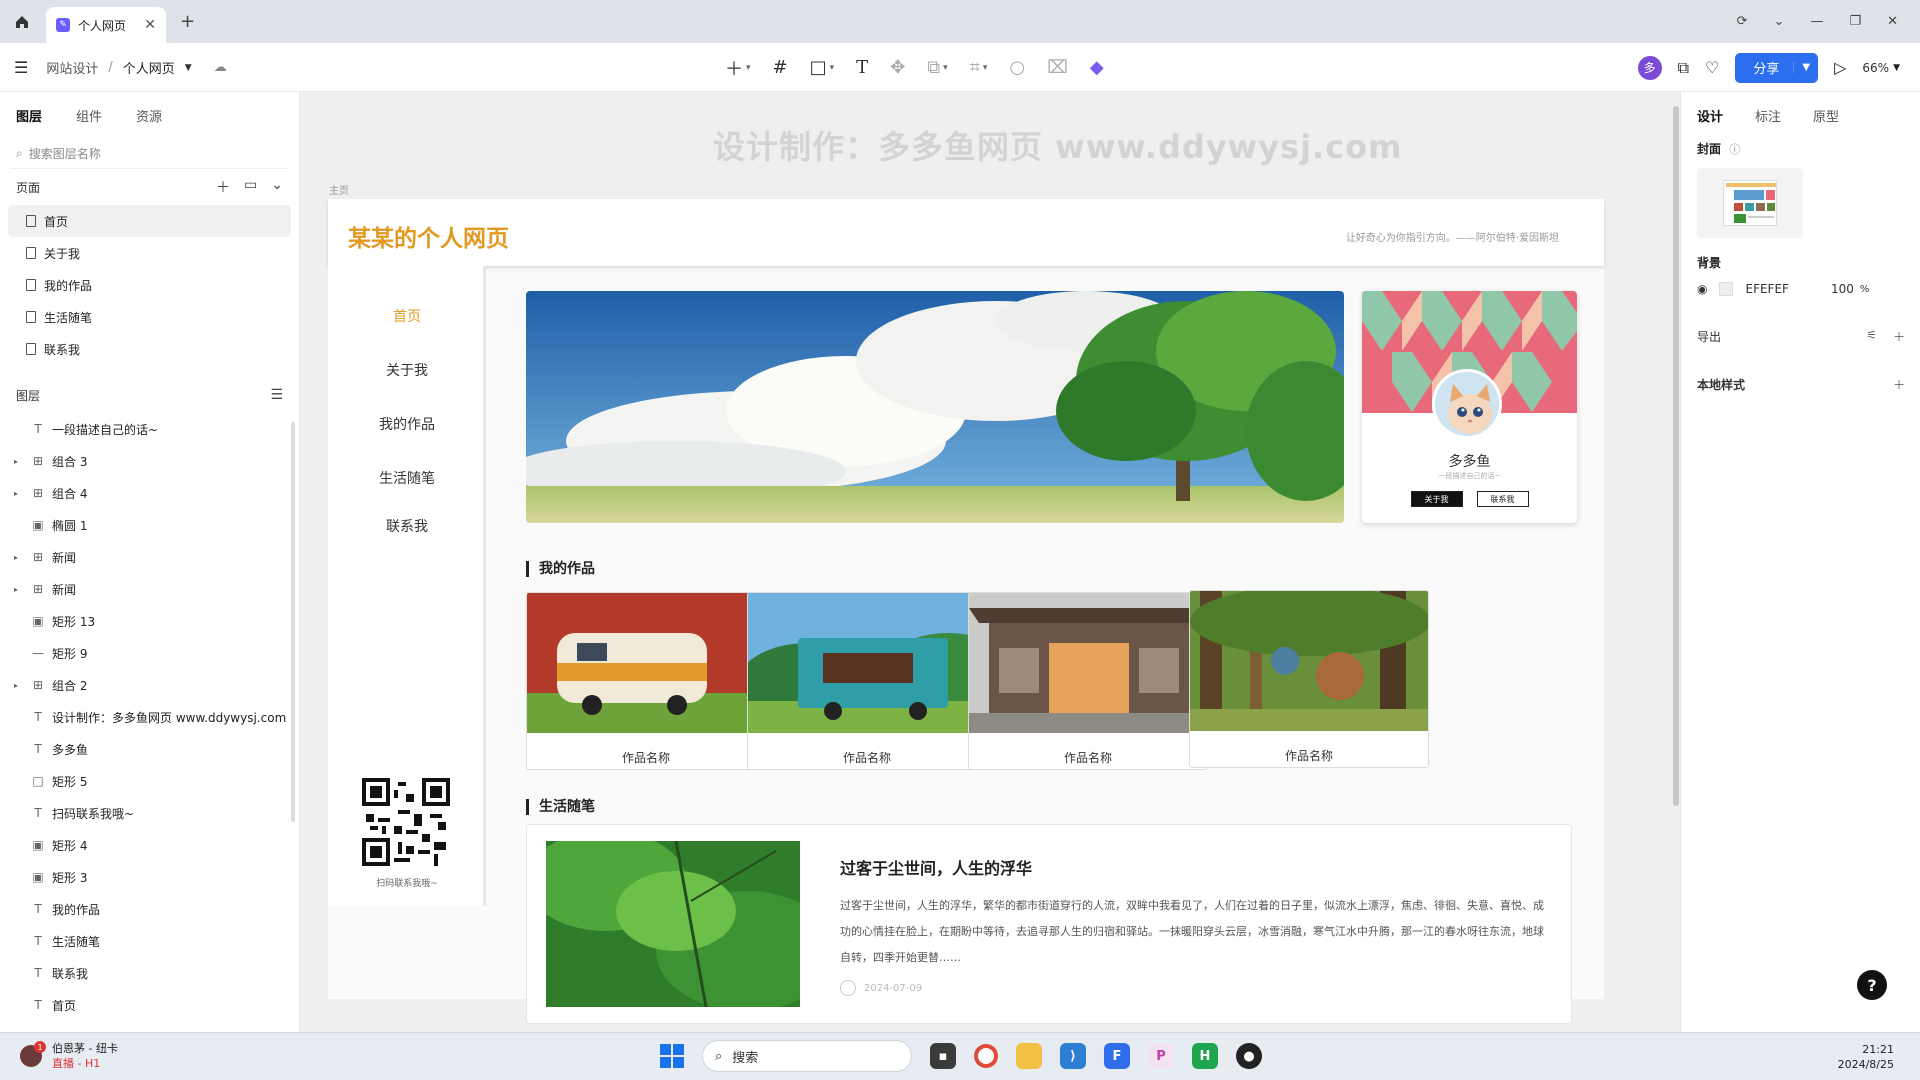 The image size is (1920, 1080). What do you see at coordinates (149, 317) in the screenshot?
I see `page-item: 生活随笔` at bounding box center [149, 317].